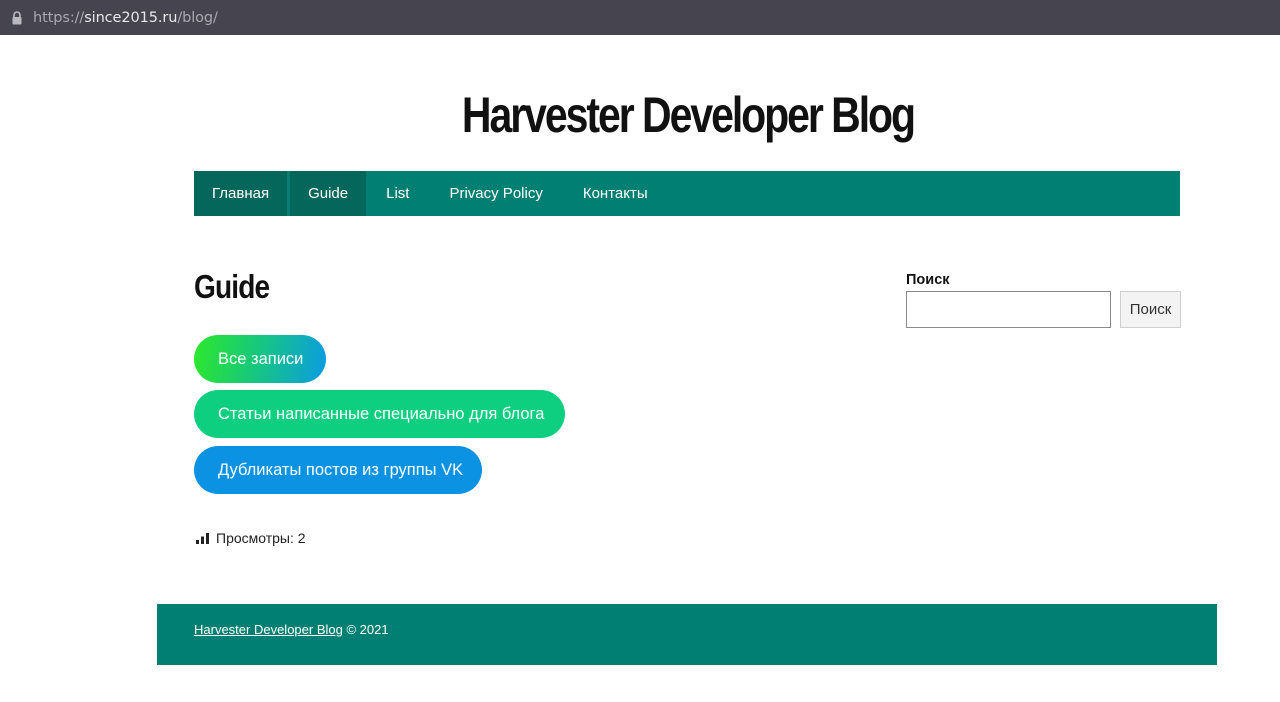  I want to click on url-path: /blog/, so click(197, 17).